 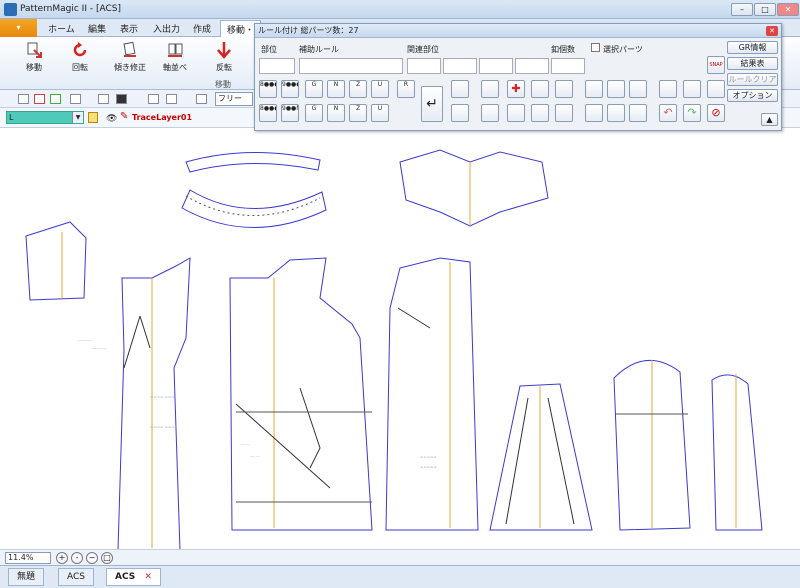 I want to click on back-body-piece, so click(x=432, y=394).